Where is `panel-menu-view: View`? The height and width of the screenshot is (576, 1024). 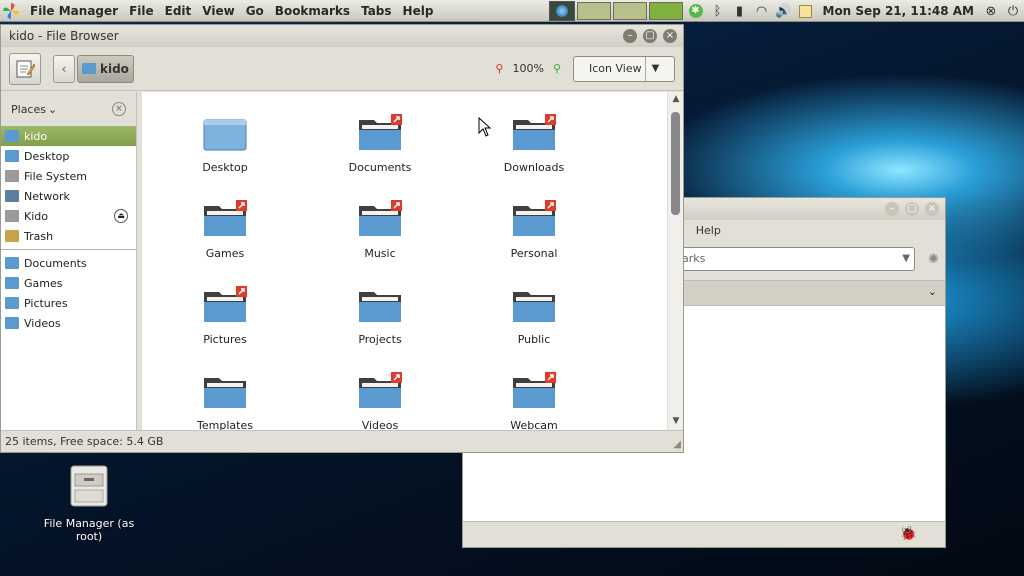 panel-menu-view: View is located at coordinates (218, 11).